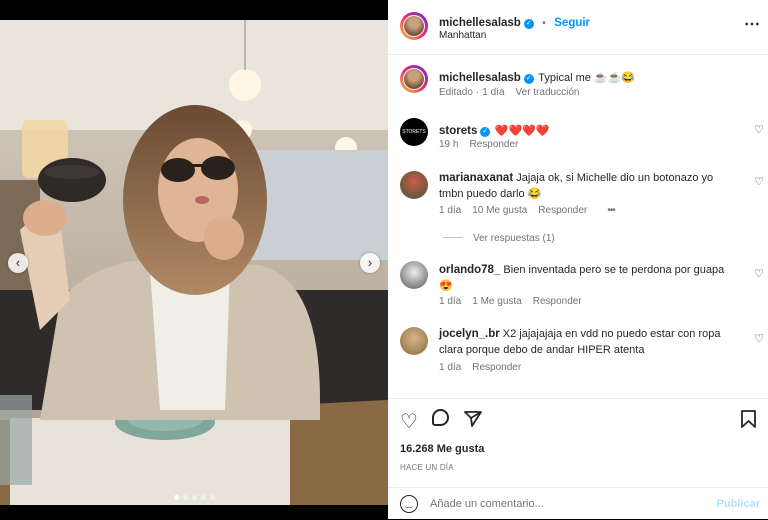 This screenshot has height=520, width=768. What do you see at coordinates (469, 270) in the screenshot?
I see `comment-username: orlando78_` at bounding box center [469, 270].